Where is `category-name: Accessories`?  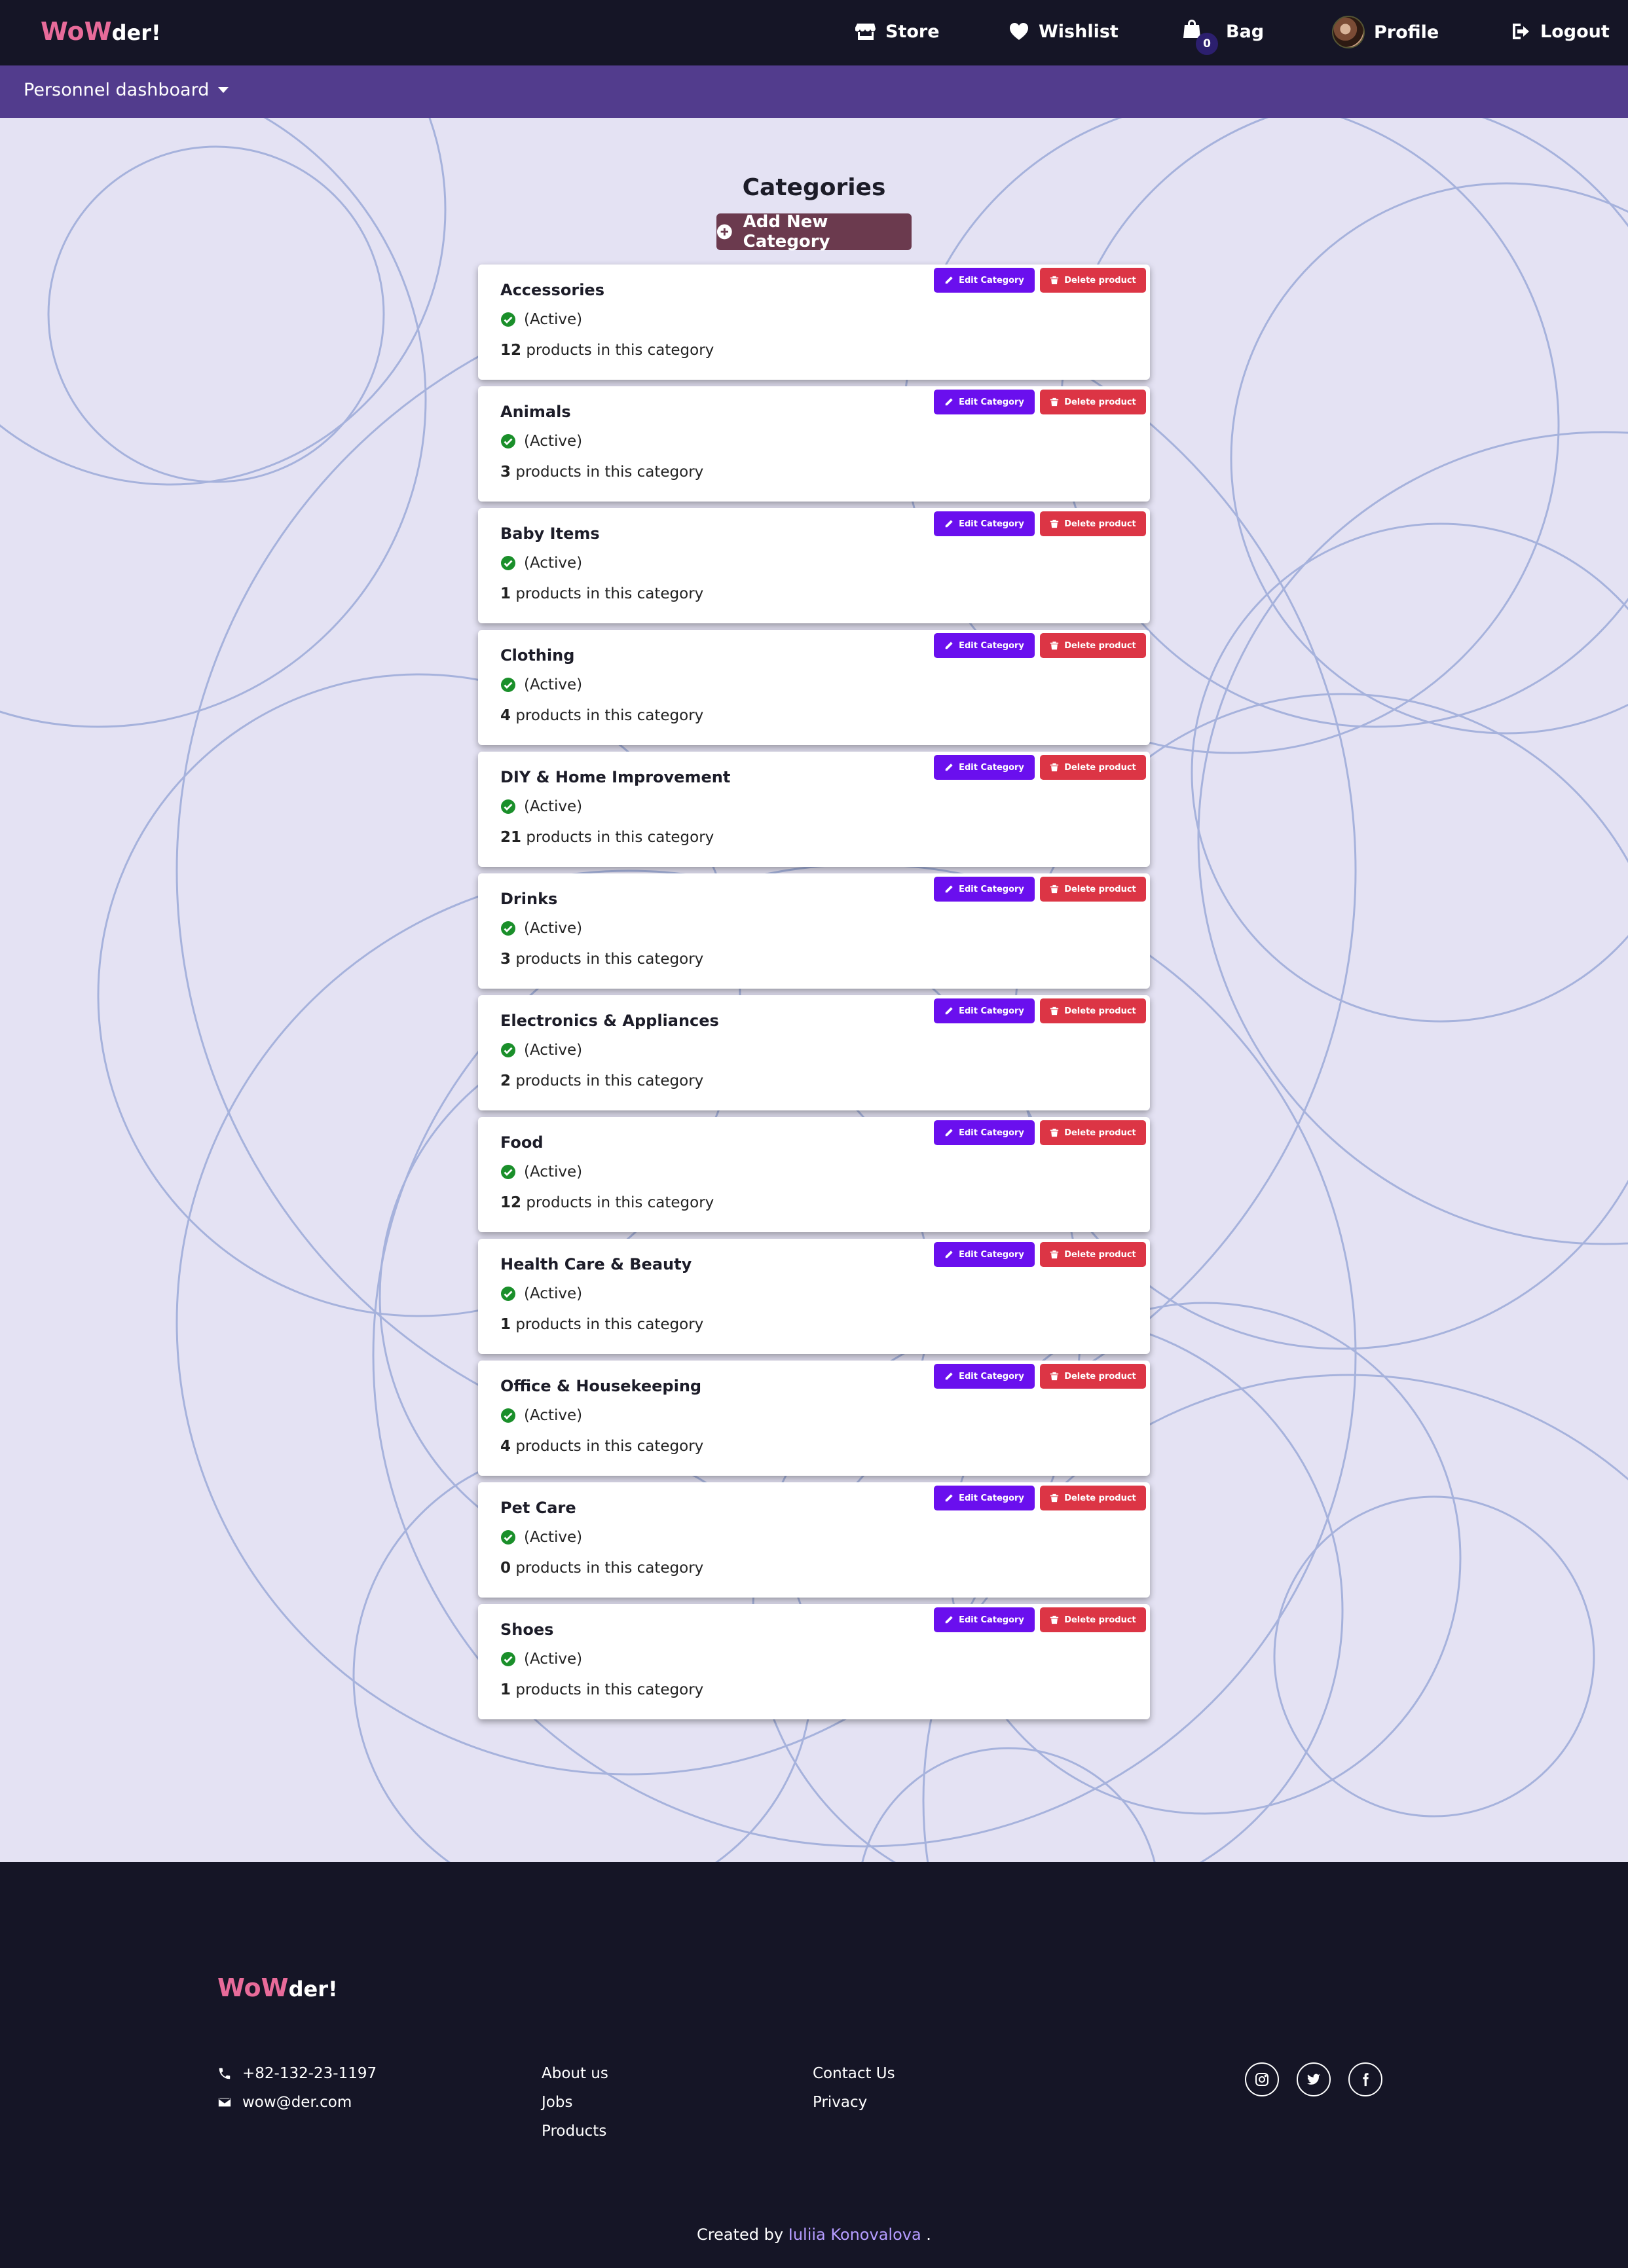
category-name: Accessories is located at coordinates (552, 290).